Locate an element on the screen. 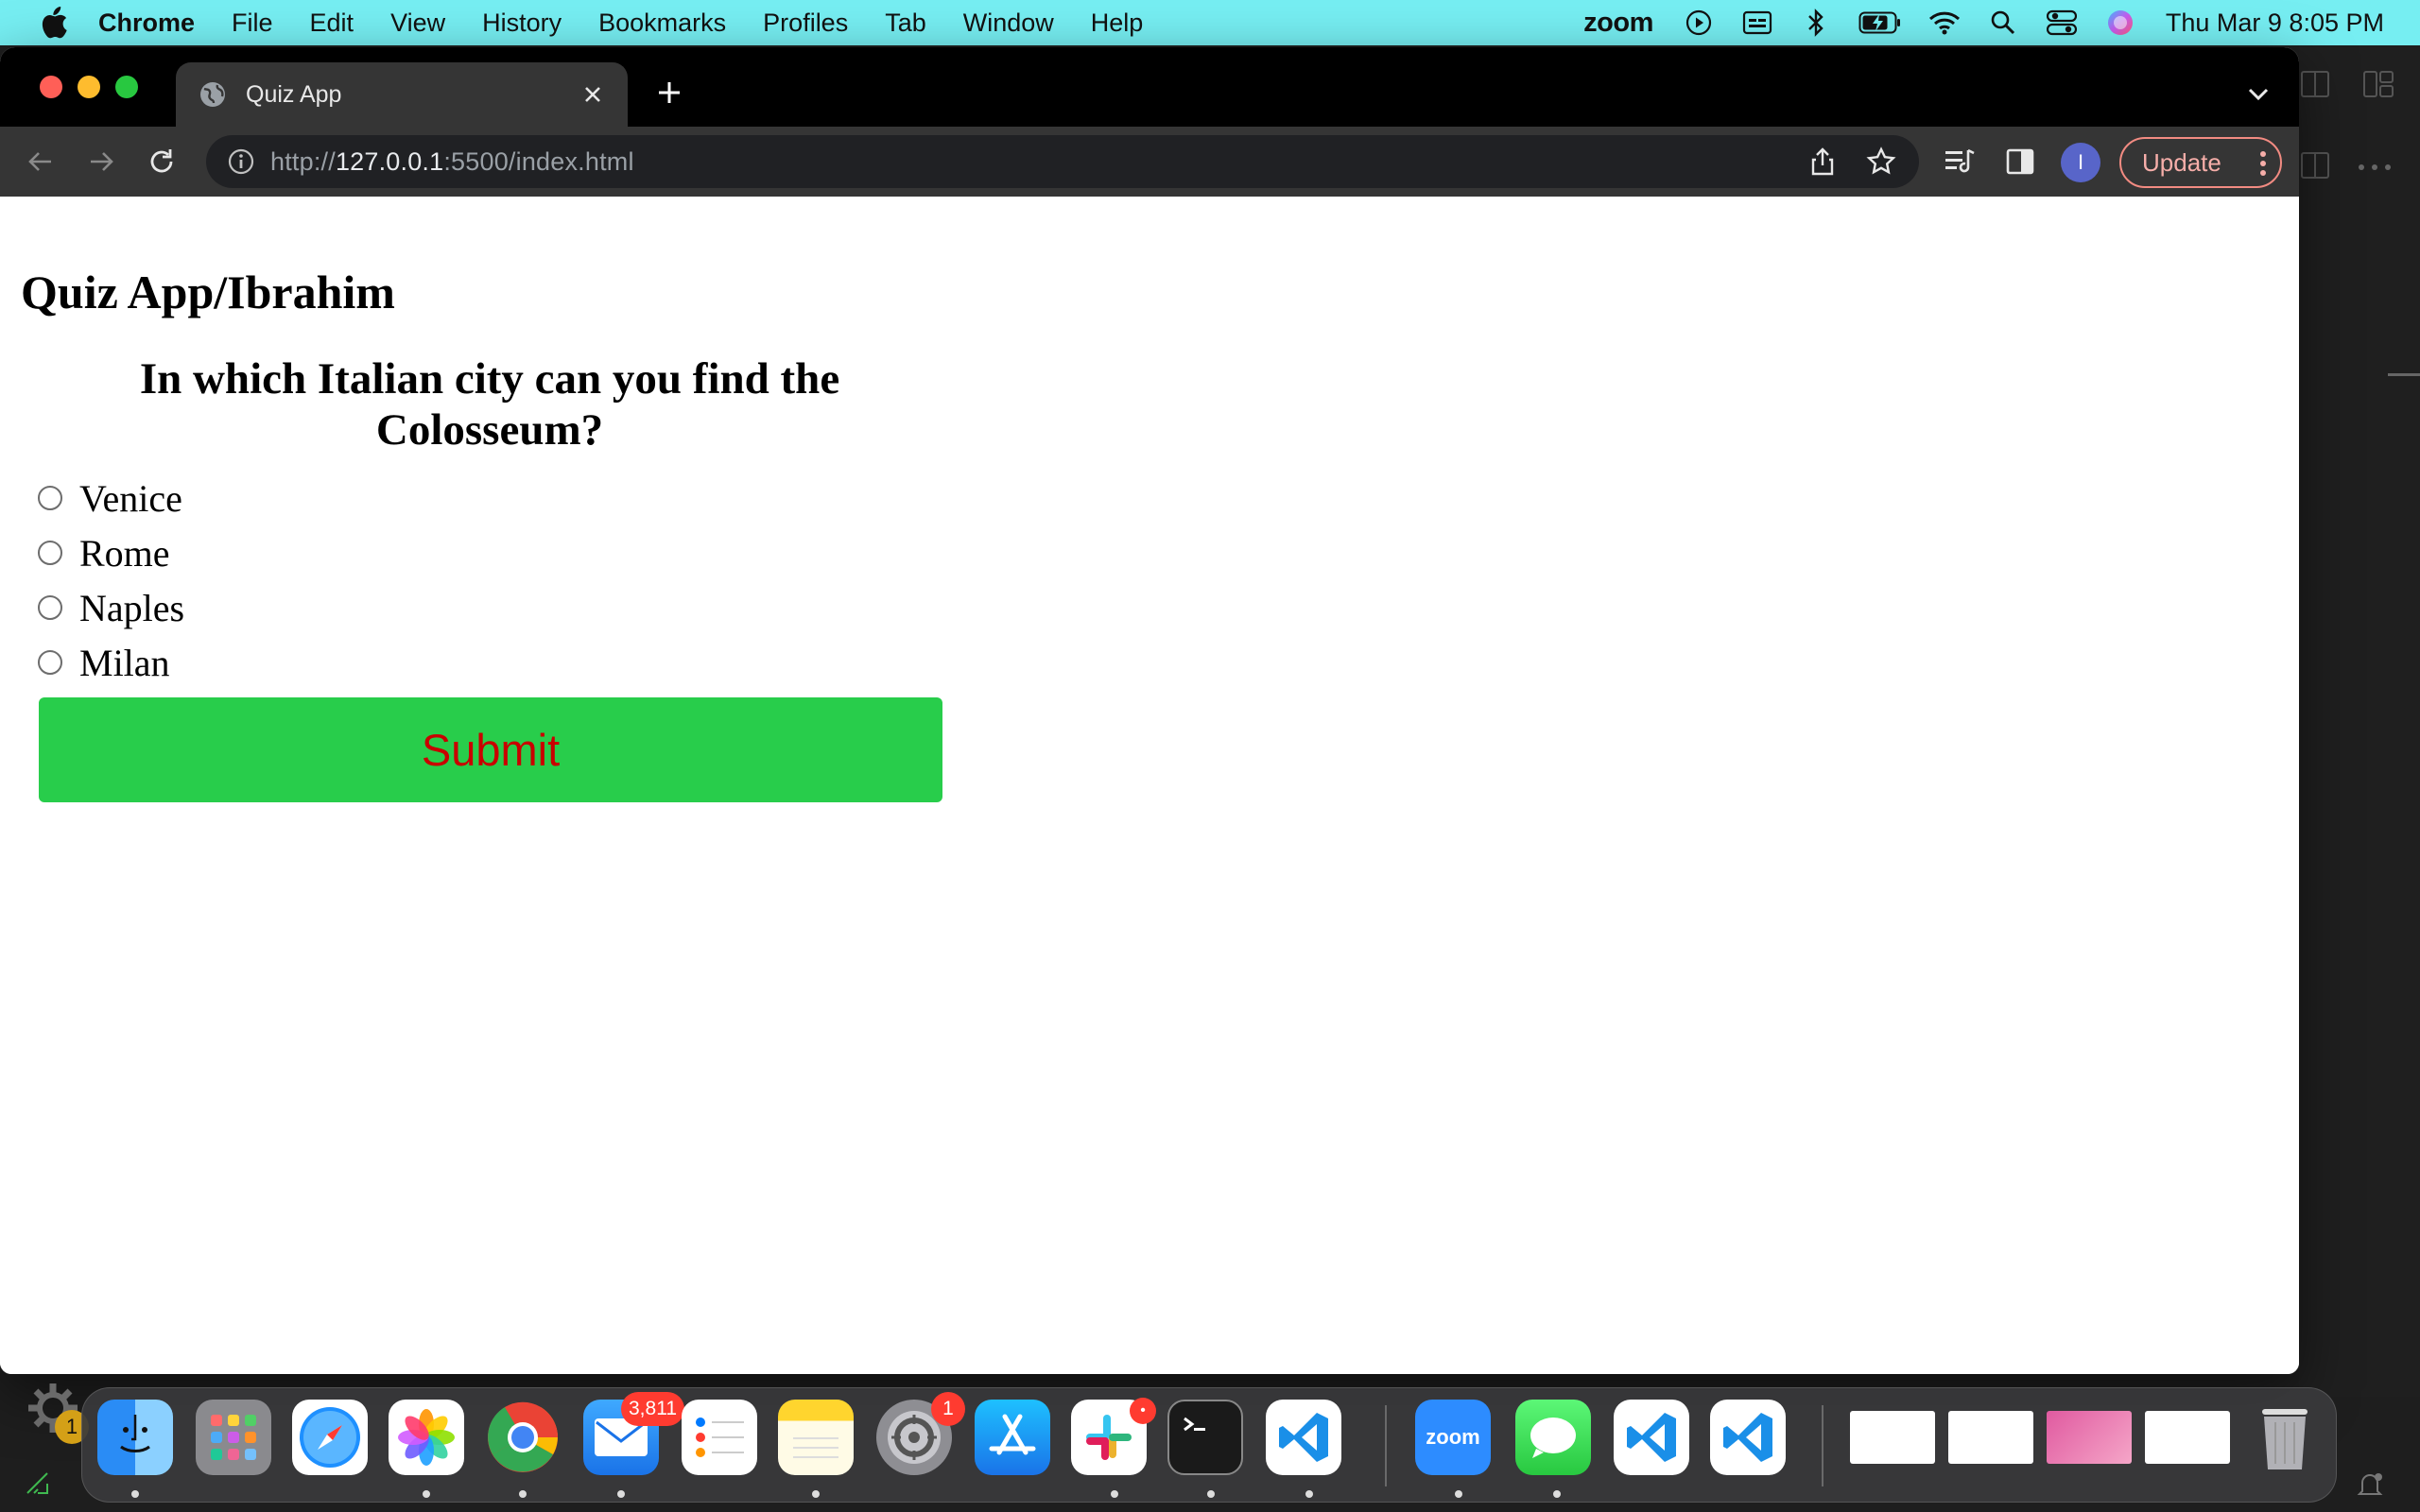 The image size is (2420, 1512). option-label: Rome is located at coordinates (124, 553).